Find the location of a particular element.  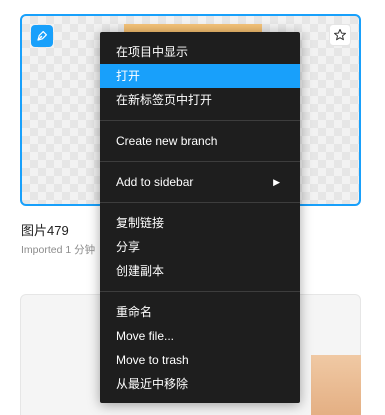

menu-item-share: 分享 is located at coordinates (200, 247).